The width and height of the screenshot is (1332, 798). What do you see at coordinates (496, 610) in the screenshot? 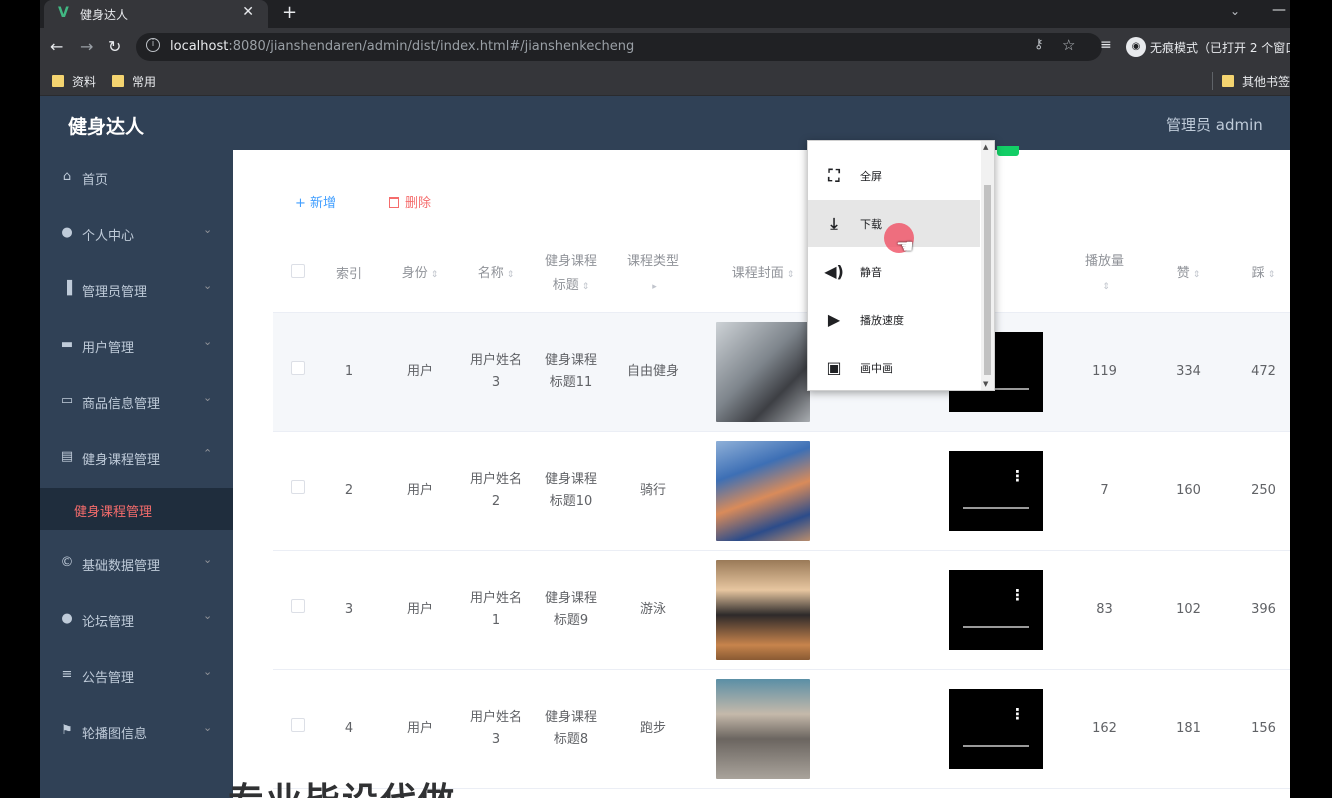
I see `cell-name: 用户姓名 1` at bounding box center [496, 610].